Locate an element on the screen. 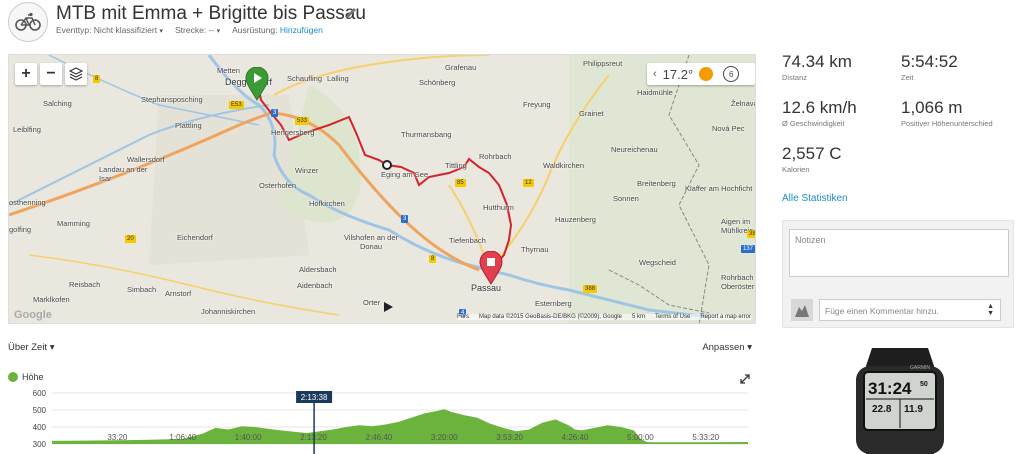 The width and height of the screenshot is (1023, 454). chevron-left-icon: ‹ is located at coordinates (655, 74).